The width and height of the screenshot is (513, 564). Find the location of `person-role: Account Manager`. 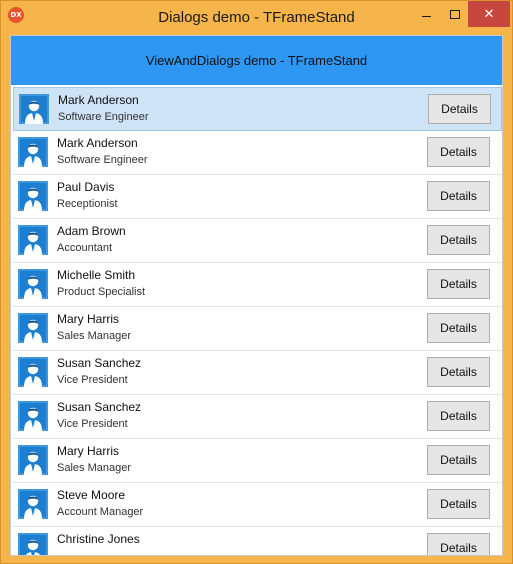

person-role: Account Manager is located at coordinates (100, 512).